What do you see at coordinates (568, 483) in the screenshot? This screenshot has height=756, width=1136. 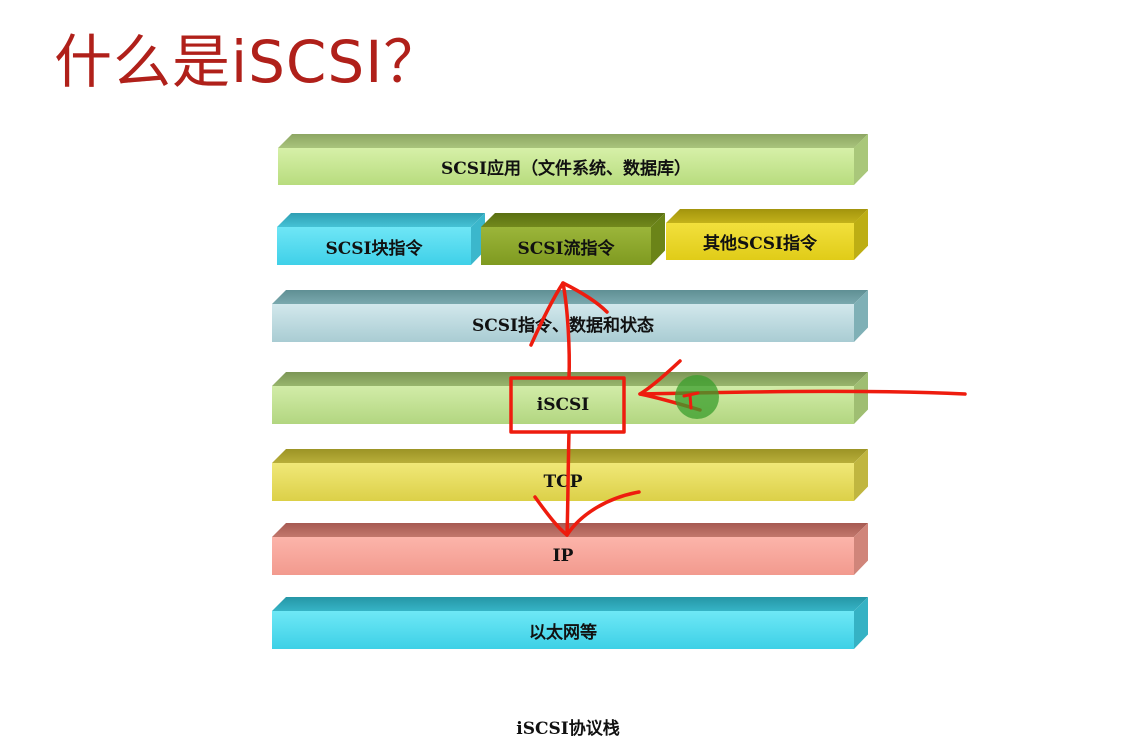 I see `arrow-down-shaft` at bounding box center [568, 483].